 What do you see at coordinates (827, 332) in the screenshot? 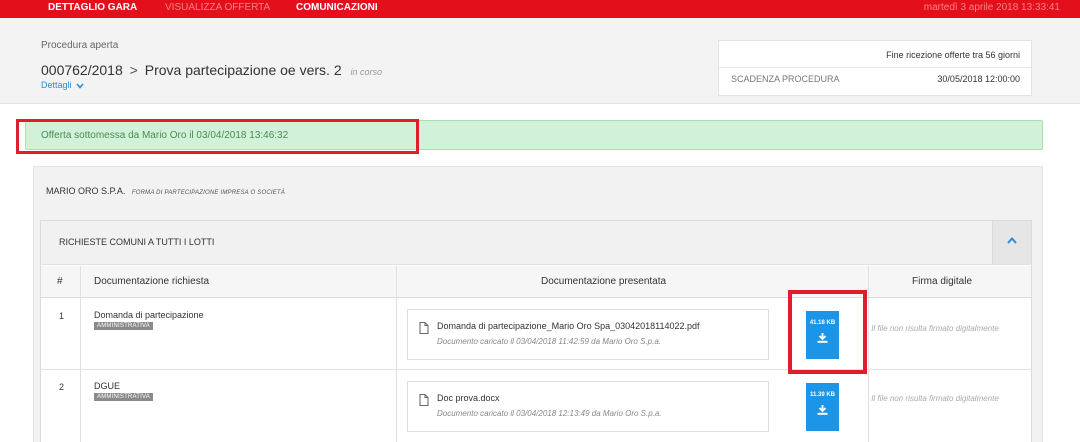
I see `highlight-box-download` at bounding box center [827, 332].